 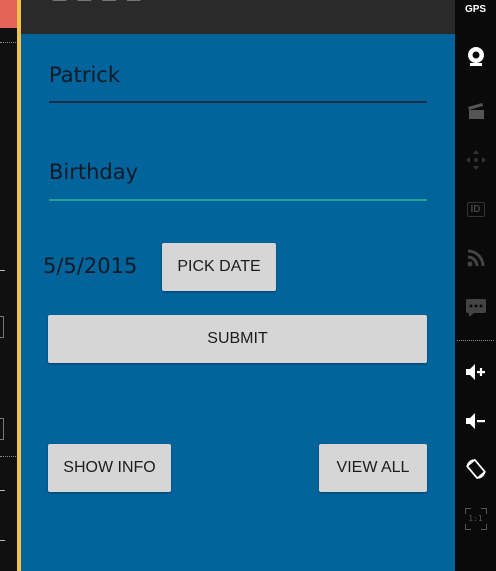 I want to click on dpad-icon, so click(x=475, y=160).